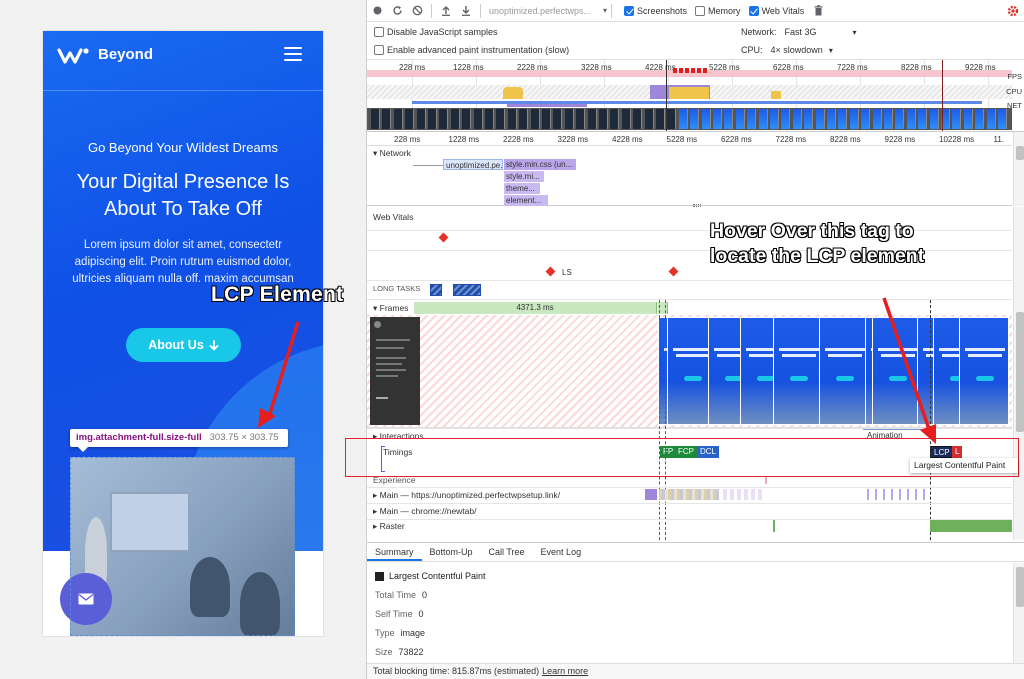 The image size is (1024, 679). Describe the element at coordinates (379, 32) in the screenshot. I see `disable-js-samples-checkbox` at that location.